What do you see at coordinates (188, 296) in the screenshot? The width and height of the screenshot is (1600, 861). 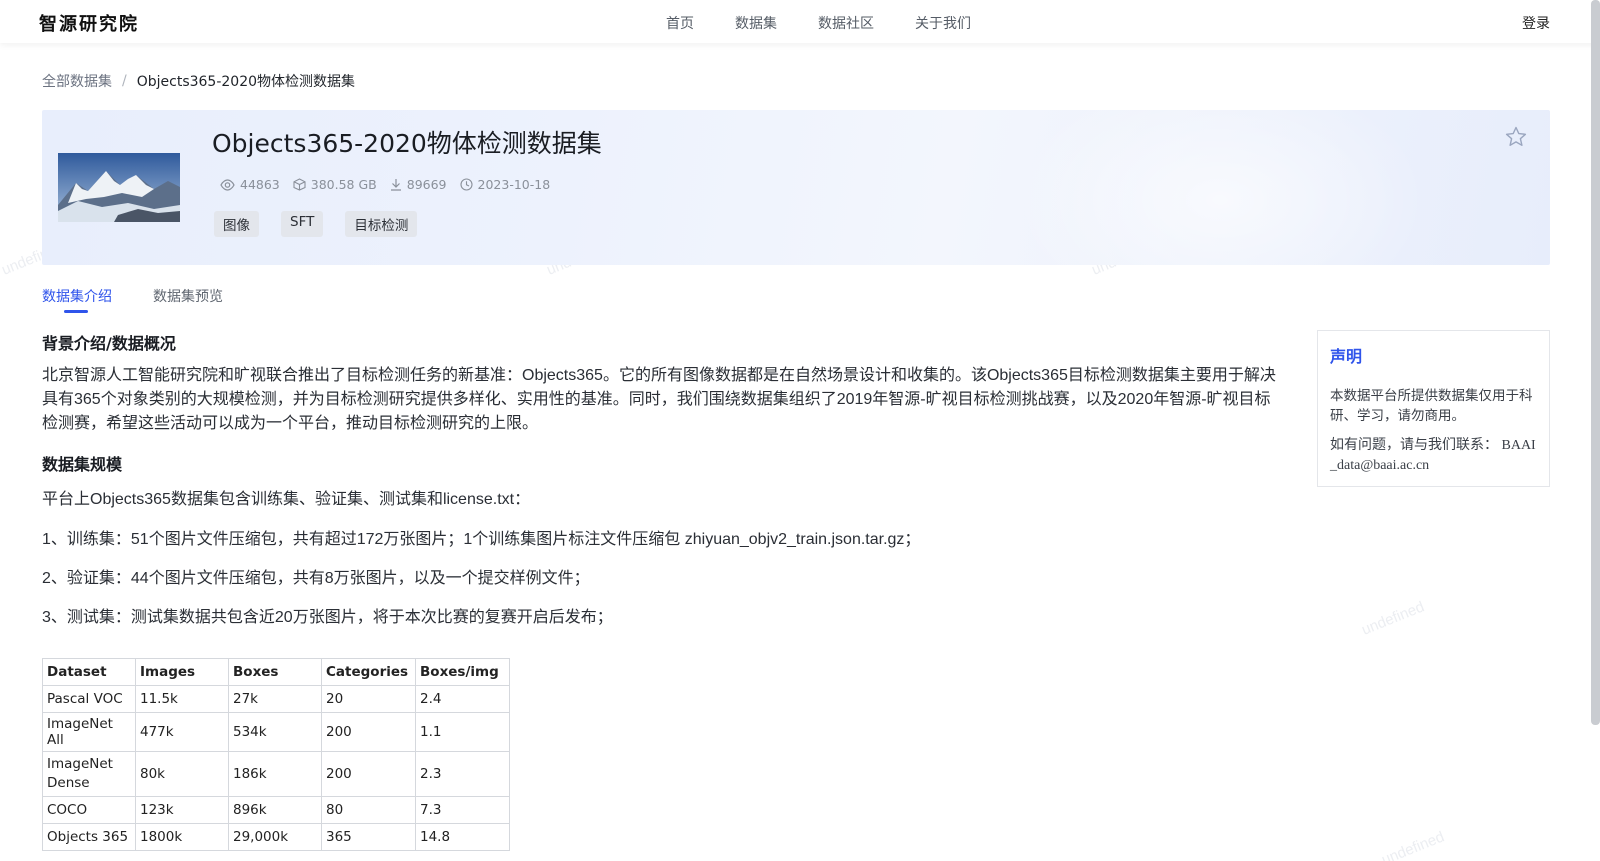 I see `tab-preview: 数据集预览` at bounding box center [188, 296].